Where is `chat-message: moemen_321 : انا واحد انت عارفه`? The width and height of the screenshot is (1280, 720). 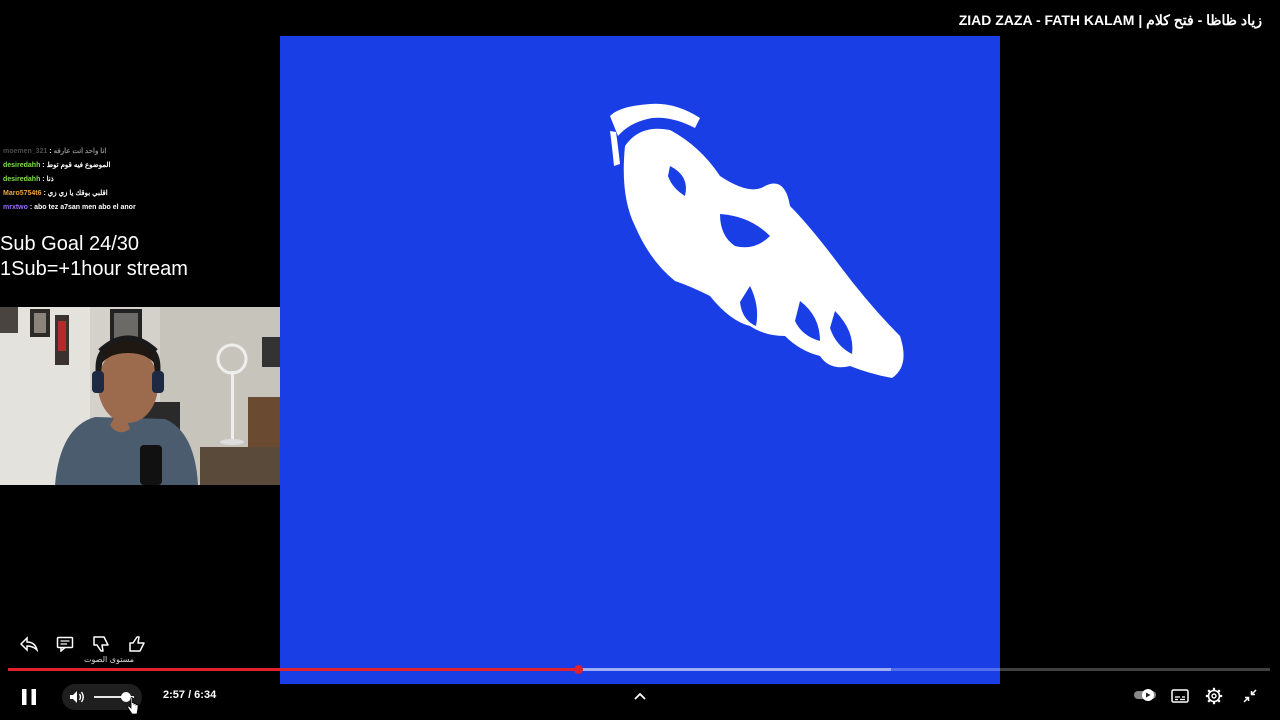
chat-message: moemen_321 : انا واحد انت عارفه is located at coordinates (138, 152).